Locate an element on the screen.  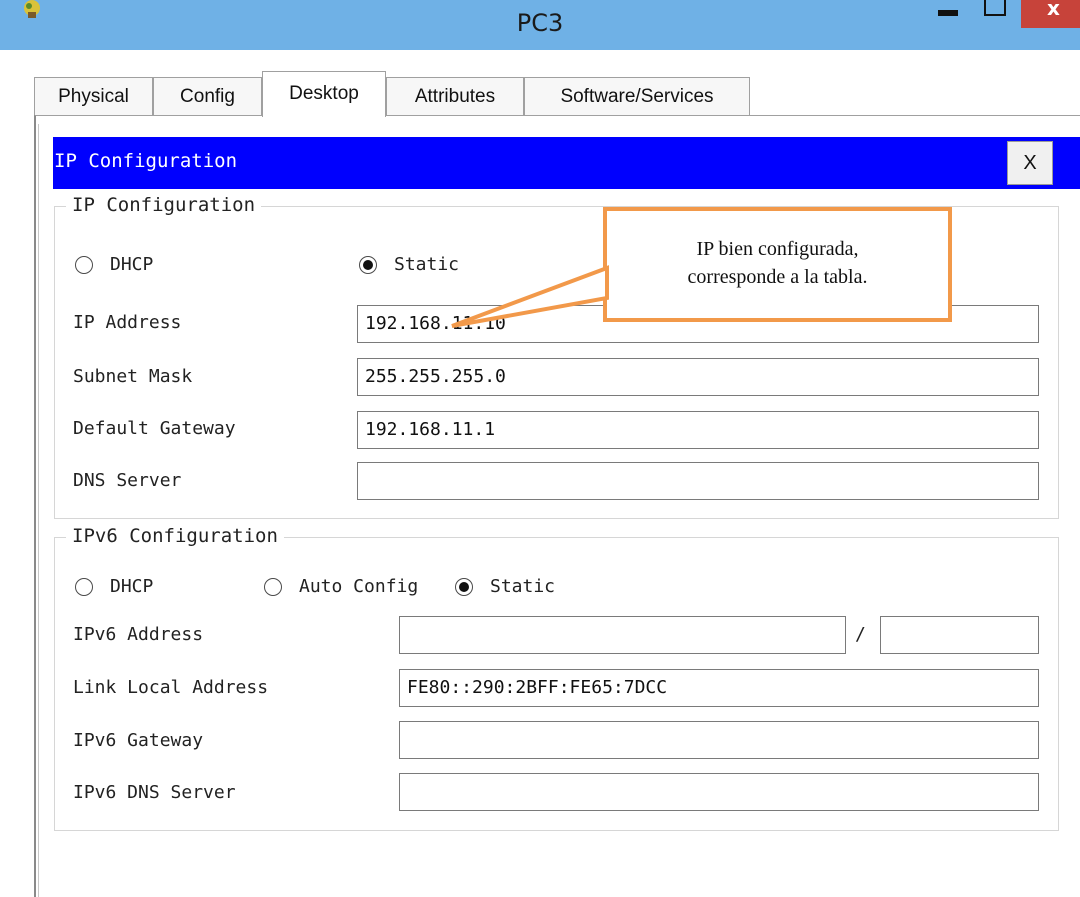
ipv4-dhcp-radio is located at coordinates (84, 265).